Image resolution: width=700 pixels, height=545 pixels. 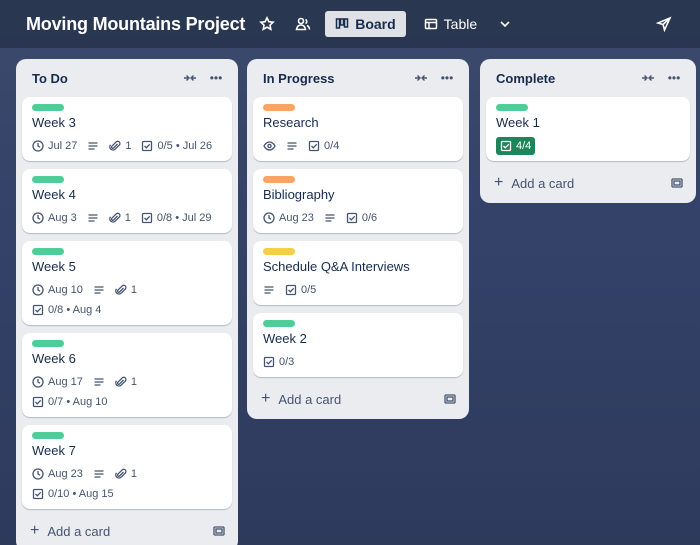 What do you see at coordinates (358, 129) in the screenshot?
I see `card-research: Research 0/4` at bounding box center [358, 129].